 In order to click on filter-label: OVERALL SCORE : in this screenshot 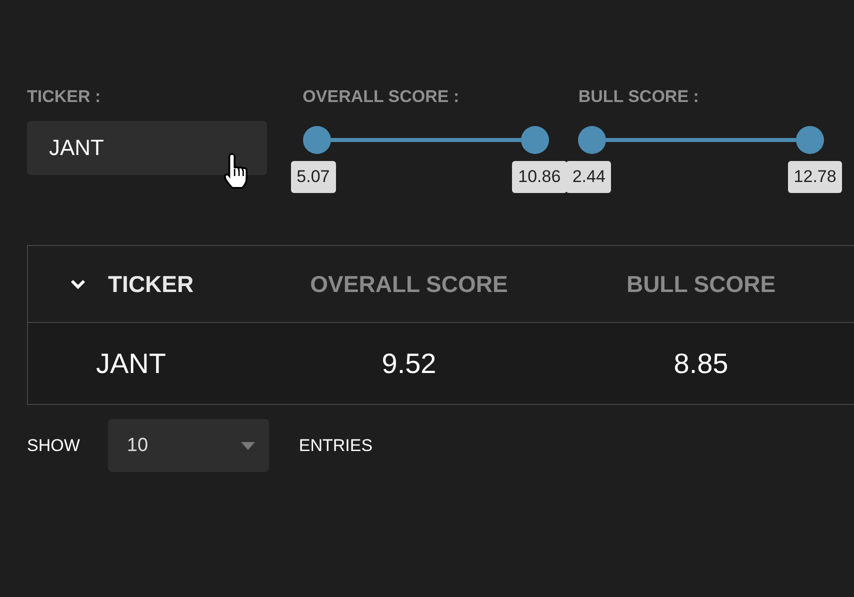, I will do `click(381, 97)`.